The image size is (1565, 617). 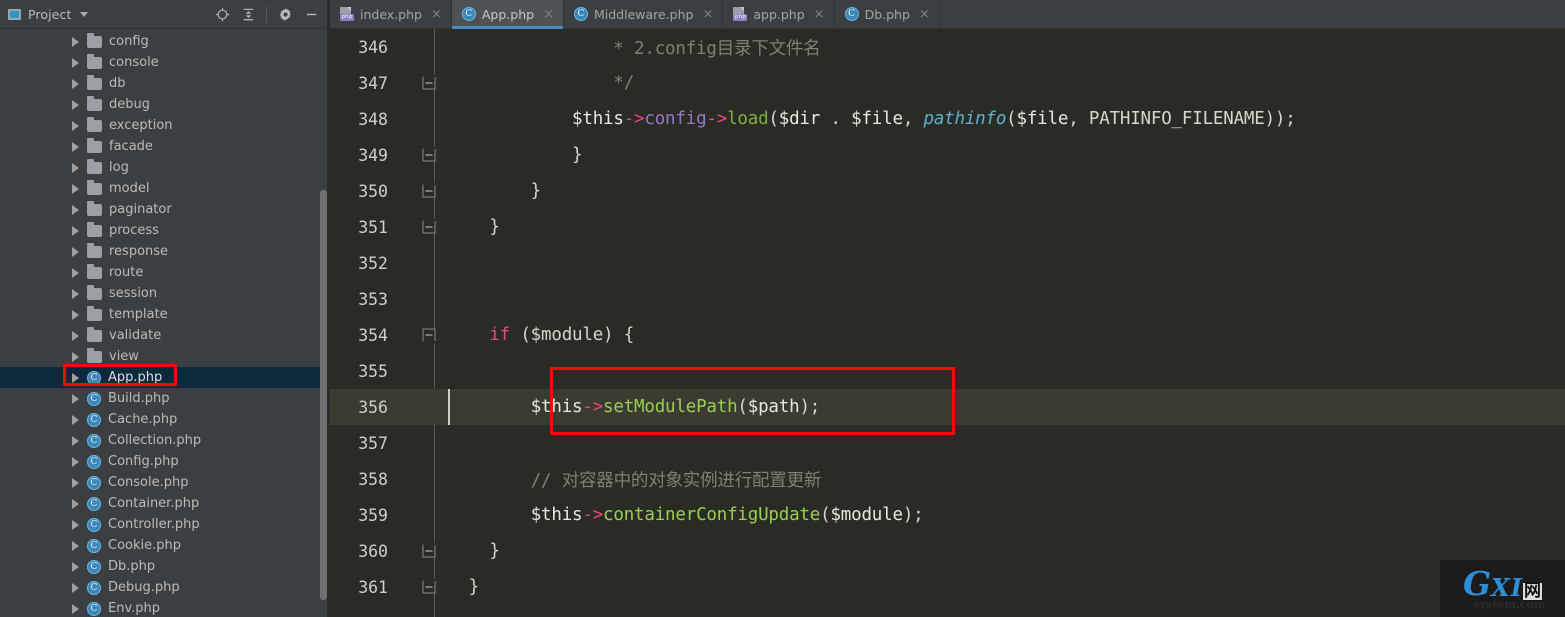 I want to click on editor-tab-db-php: C Db.php ×, so click(x=887, y=14).